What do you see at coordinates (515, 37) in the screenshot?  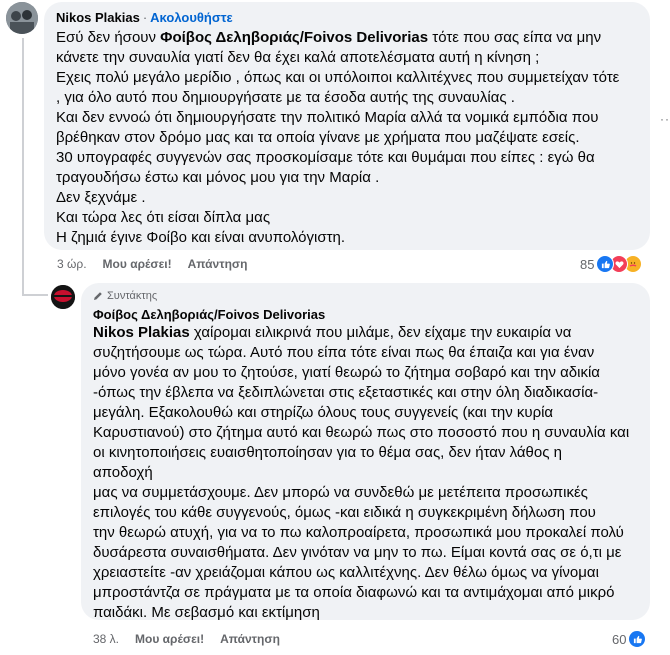 I see `text-segment: τότε που σας είπα να μην` at bounding box center [515, 37].